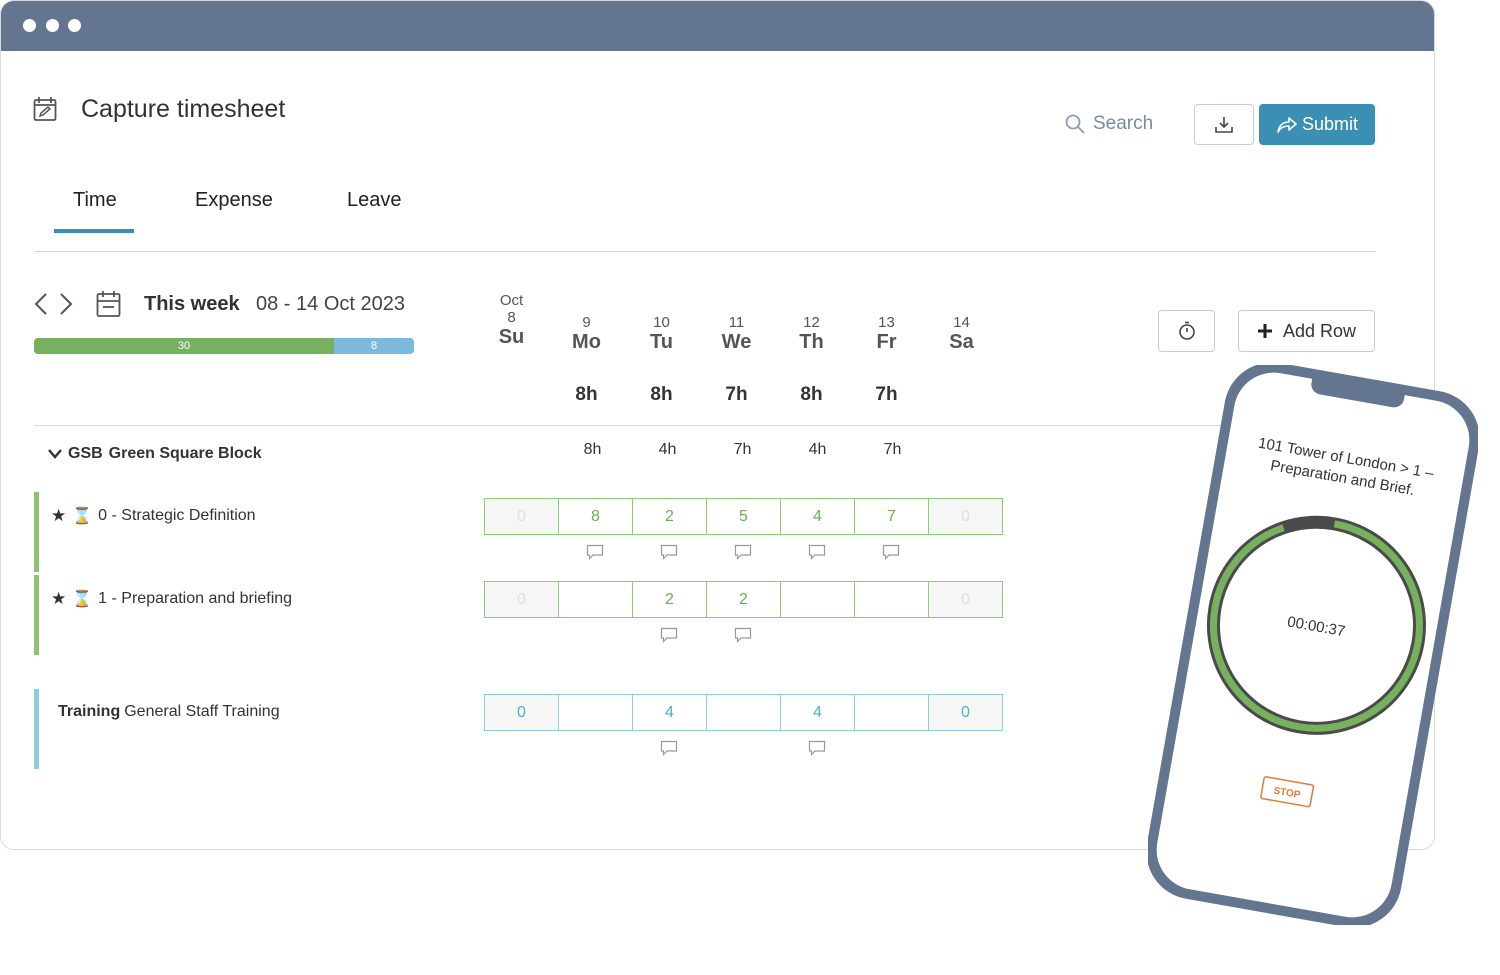  What do you see at coordinates (1264, 331) in the screenshot?
I see `plus-icon` at bounding box center [1264, 331].